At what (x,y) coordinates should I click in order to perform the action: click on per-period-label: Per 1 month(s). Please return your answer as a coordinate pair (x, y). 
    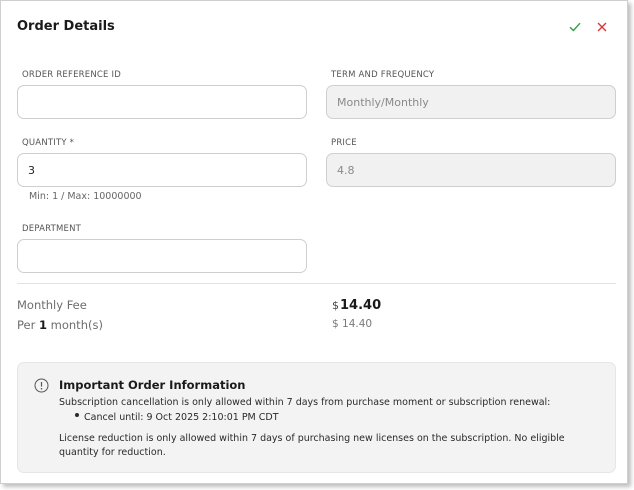
    Looking at the image, I should click on (60, 325).